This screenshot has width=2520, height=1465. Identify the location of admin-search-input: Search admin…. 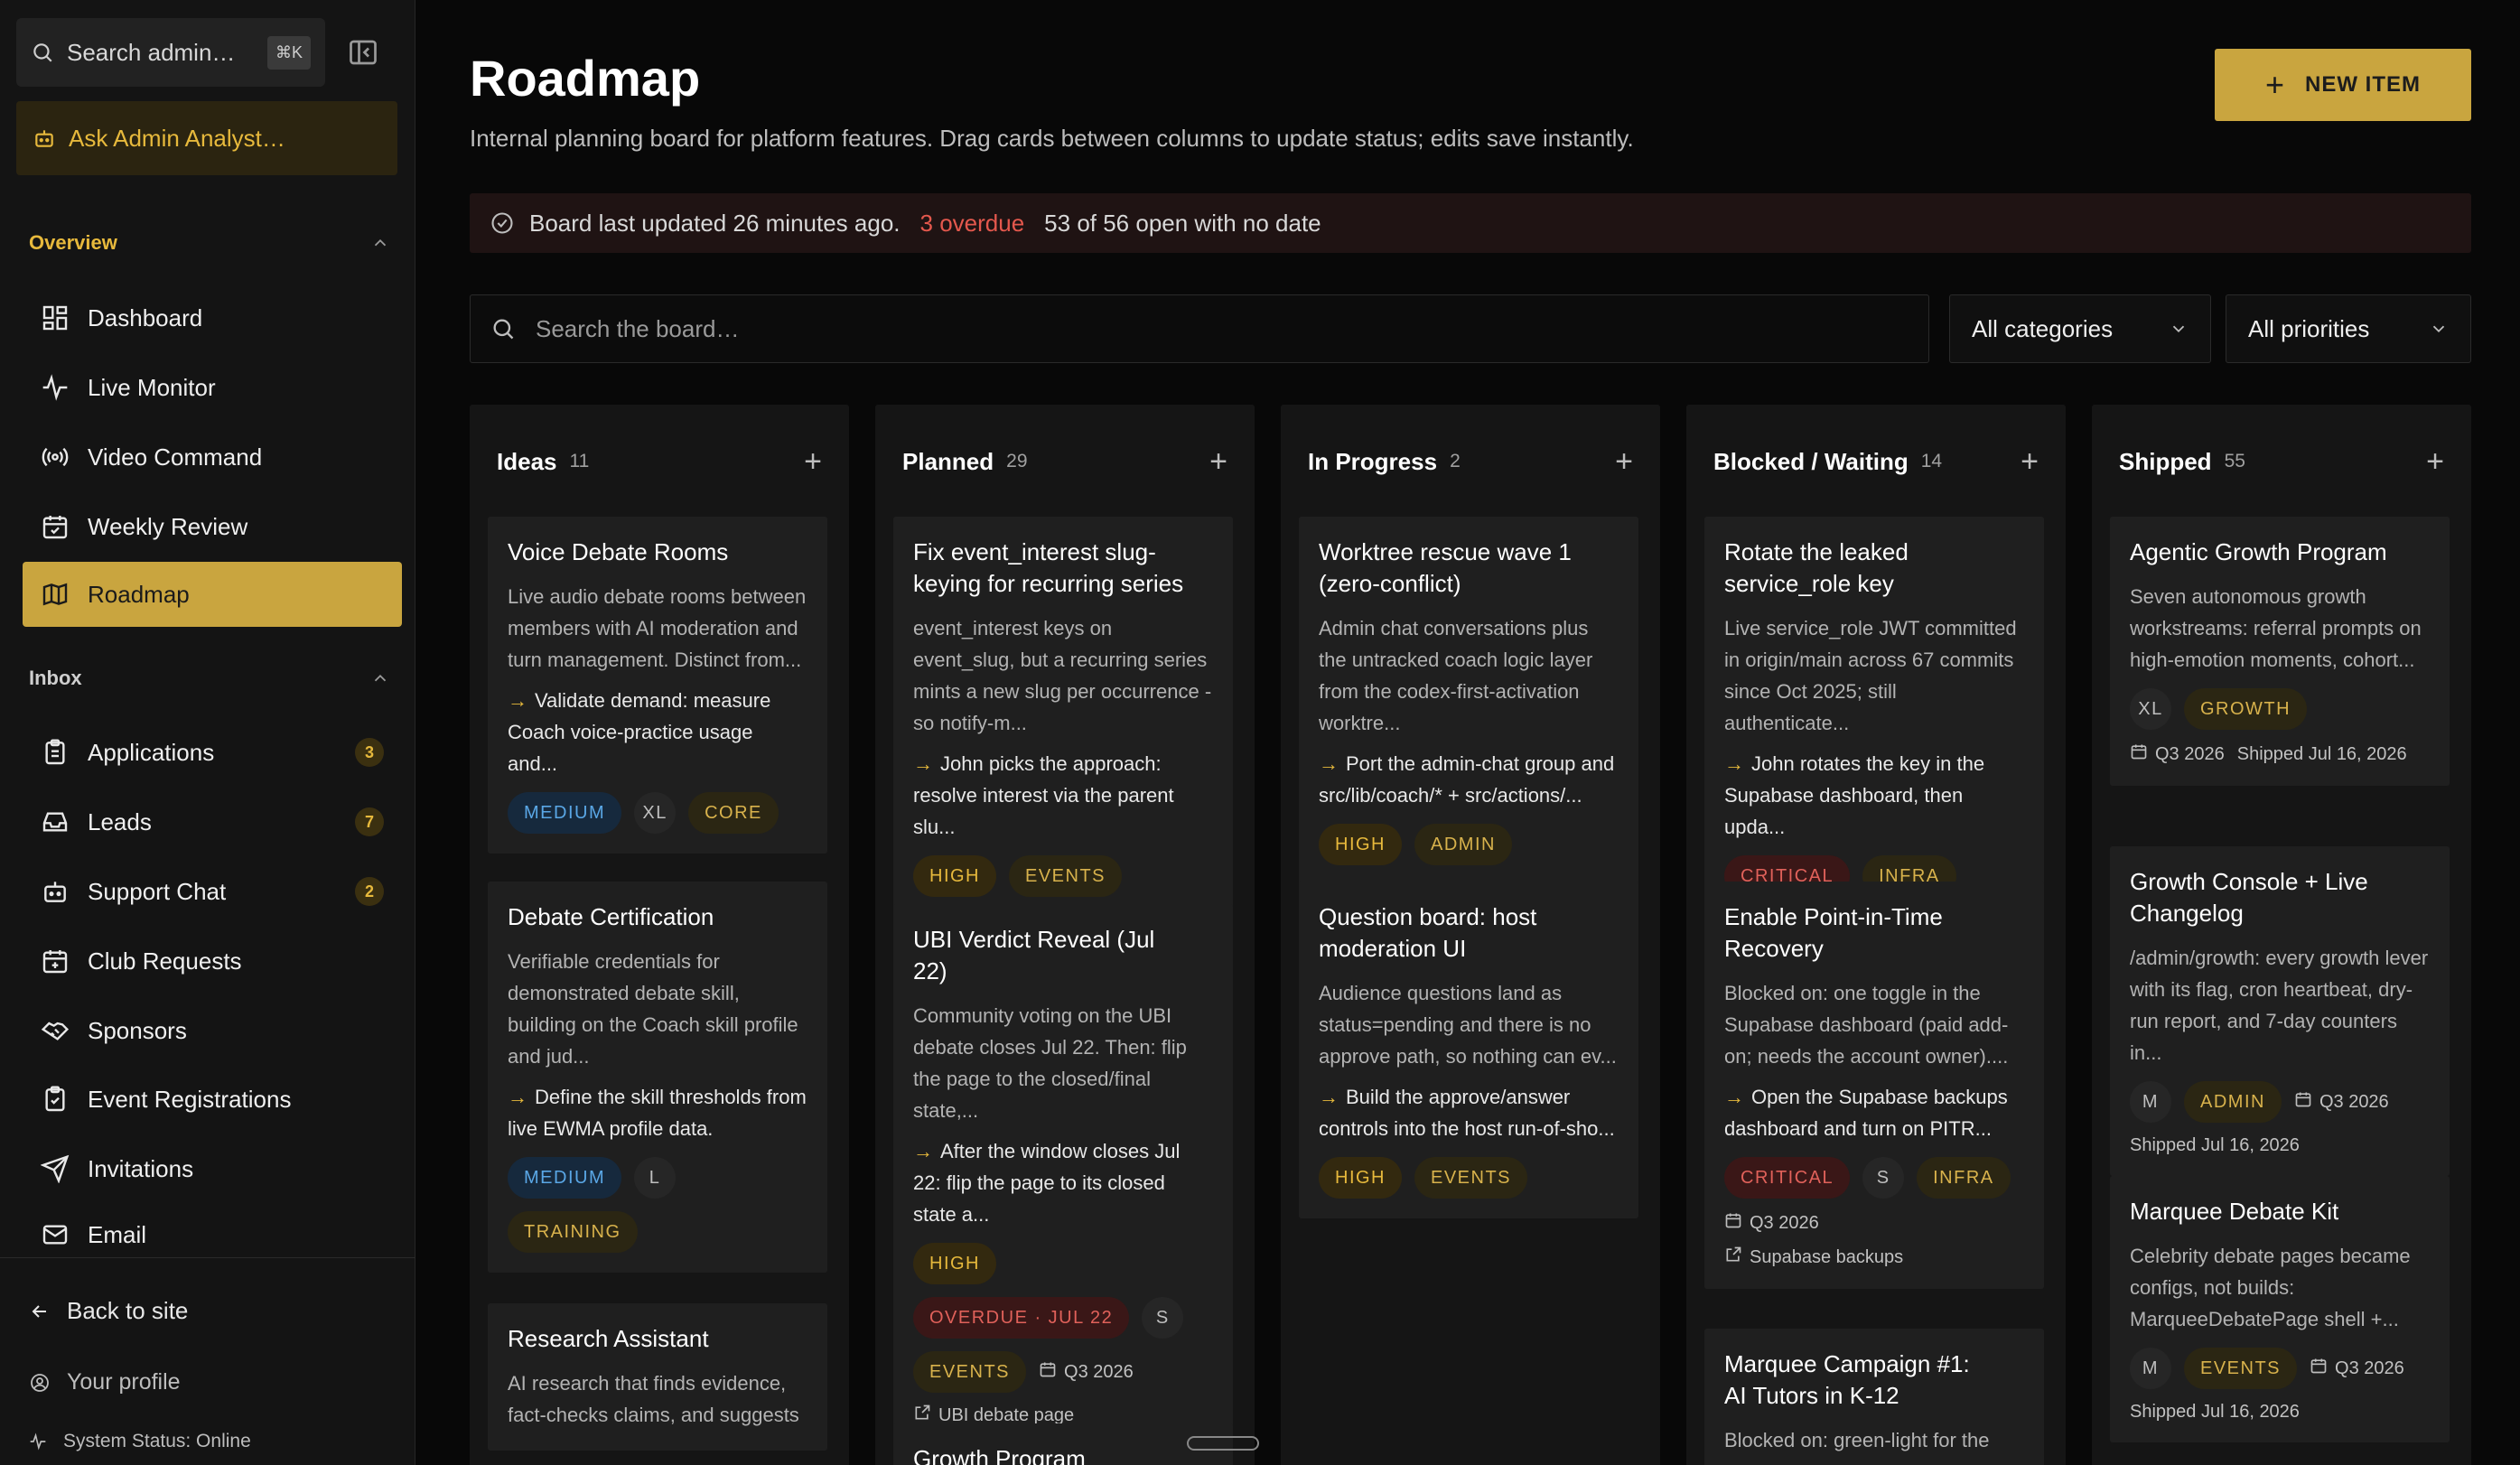
(167, 53).